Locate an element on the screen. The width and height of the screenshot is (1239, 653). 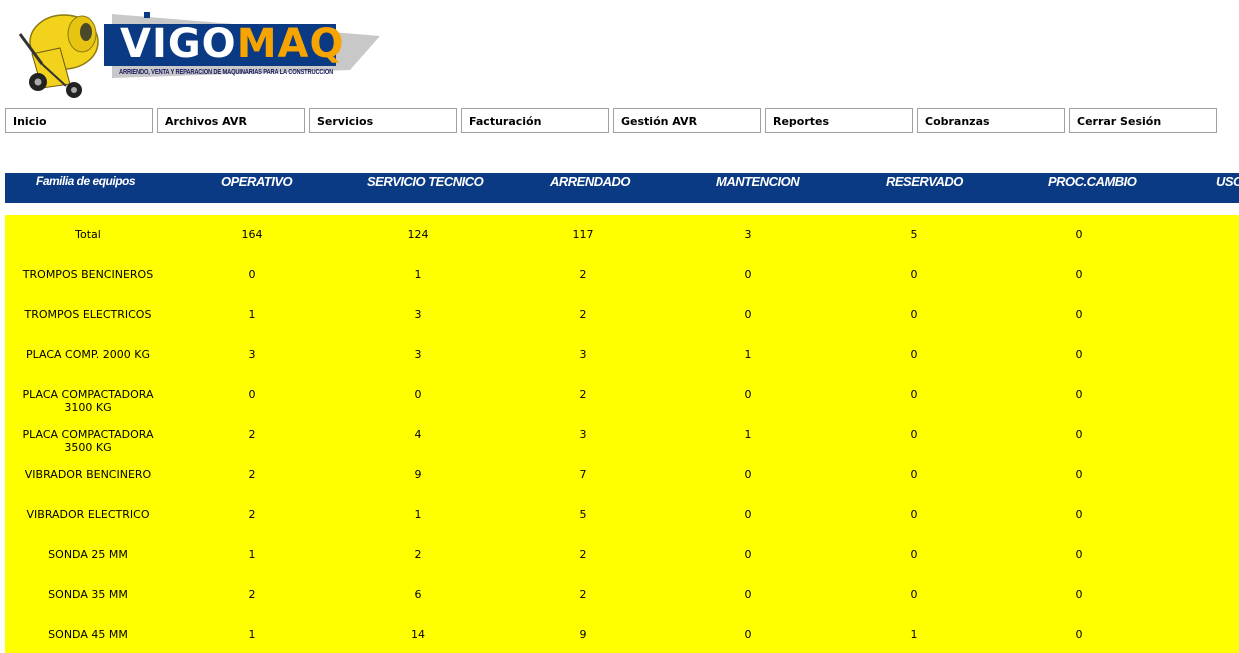
table-row: VIBRADOR BENCINERO 2 9 7 0 0 0 is located at coordinates (622, 475).